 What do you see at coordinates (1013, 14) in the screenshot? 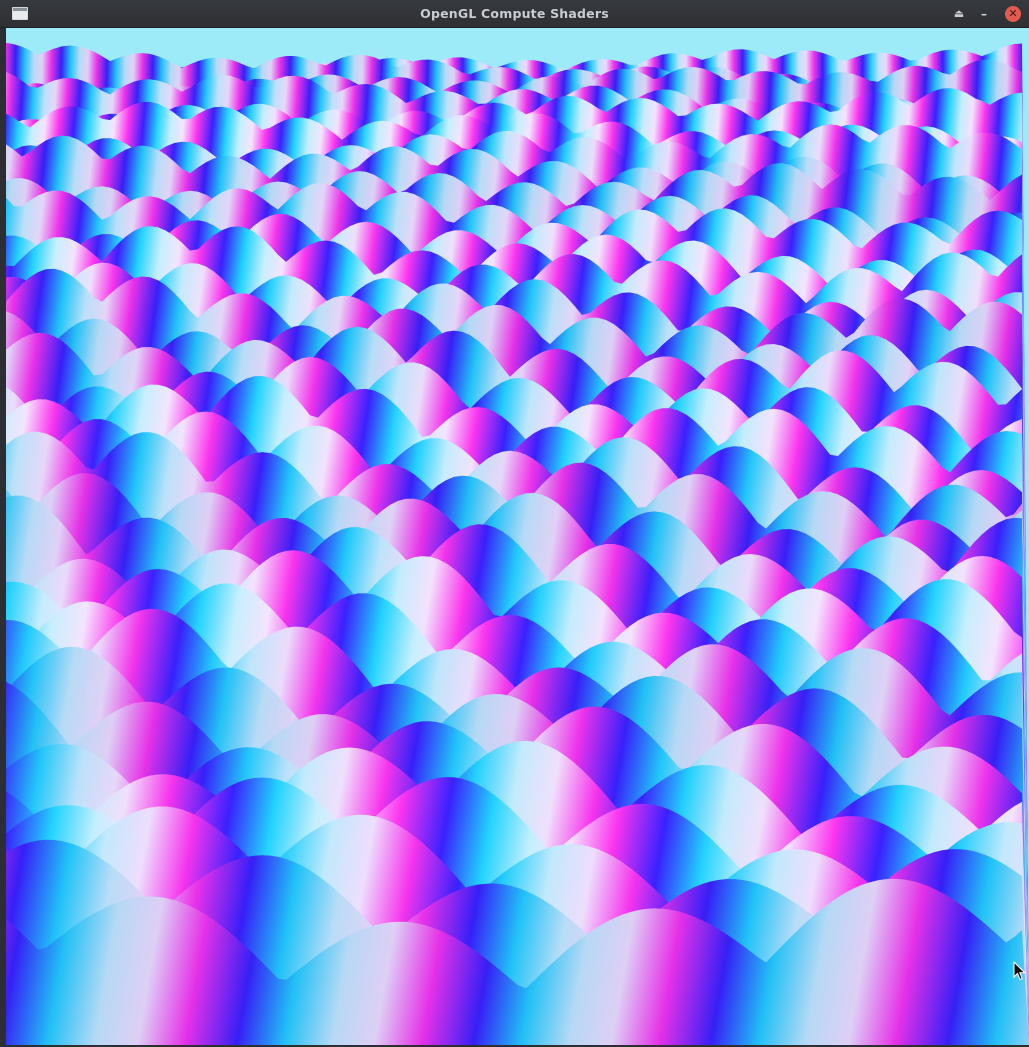
I see `close-button: ✕` at bounding box center [1013, 14].